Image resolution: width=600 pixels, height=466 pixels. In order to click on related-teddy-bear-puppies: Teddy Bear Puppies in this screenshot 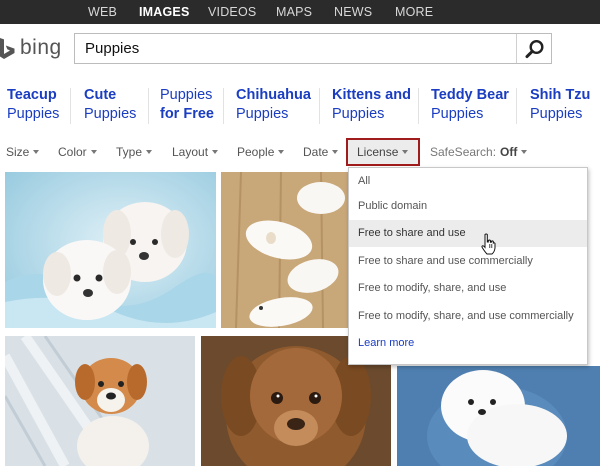, I will do `click(470, 106)`.